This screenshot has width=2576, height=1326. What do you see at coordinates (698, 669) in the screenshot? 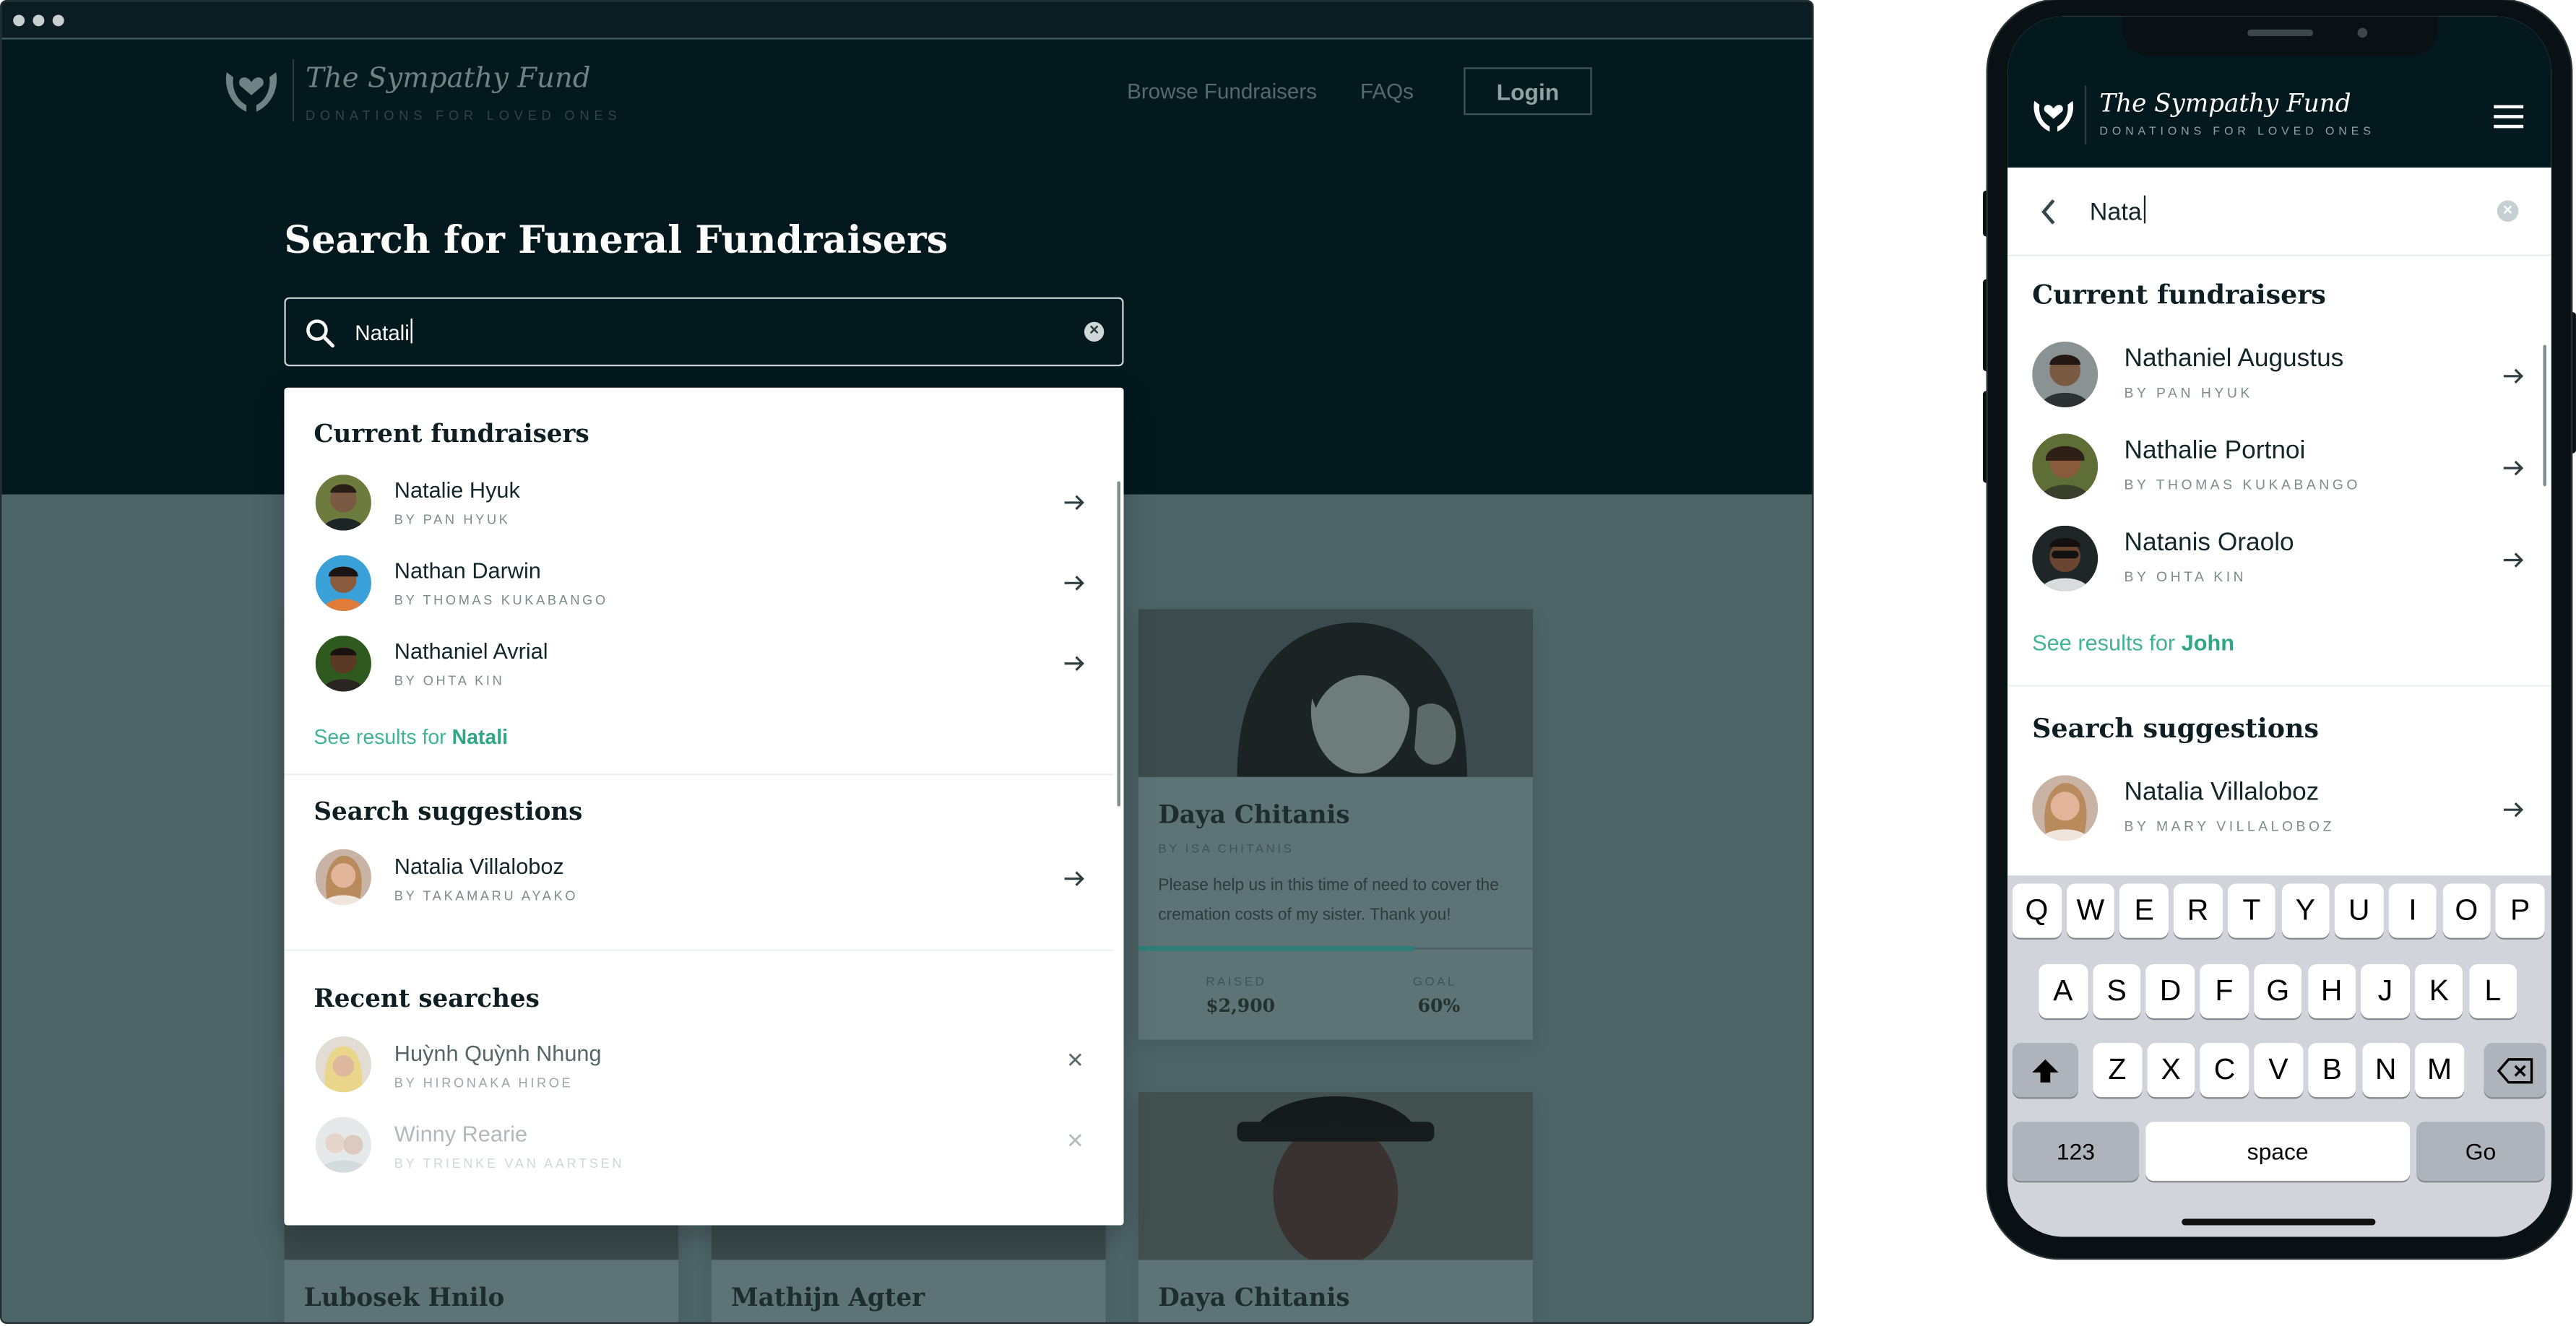
I see `result-row: Nathaniel Avrial BY OHTA KIN` at bounding box center [698, 669].